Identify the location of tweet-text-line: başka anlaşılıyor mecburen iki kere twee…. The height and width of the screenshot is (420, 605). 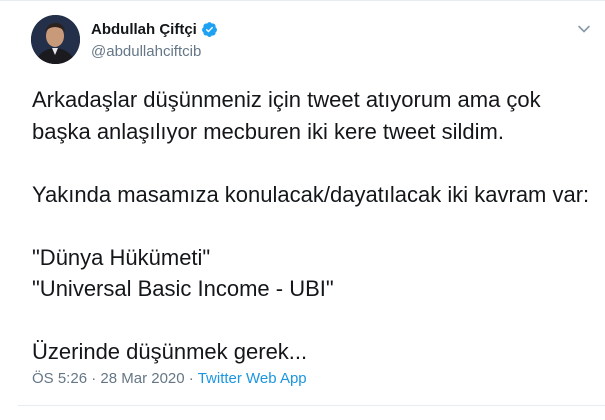
(268, 131).